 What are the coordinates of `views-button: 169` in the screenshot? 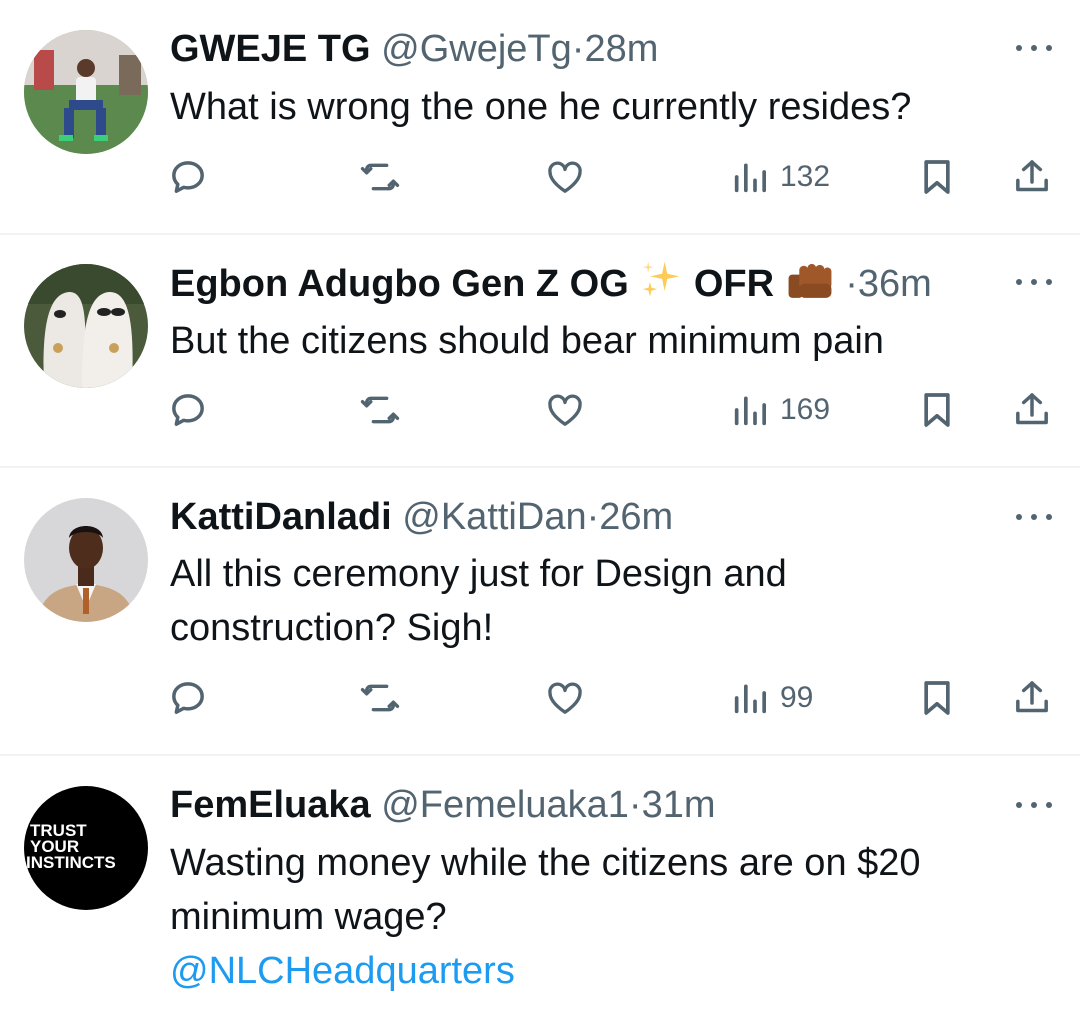 It's located at (780, 410).